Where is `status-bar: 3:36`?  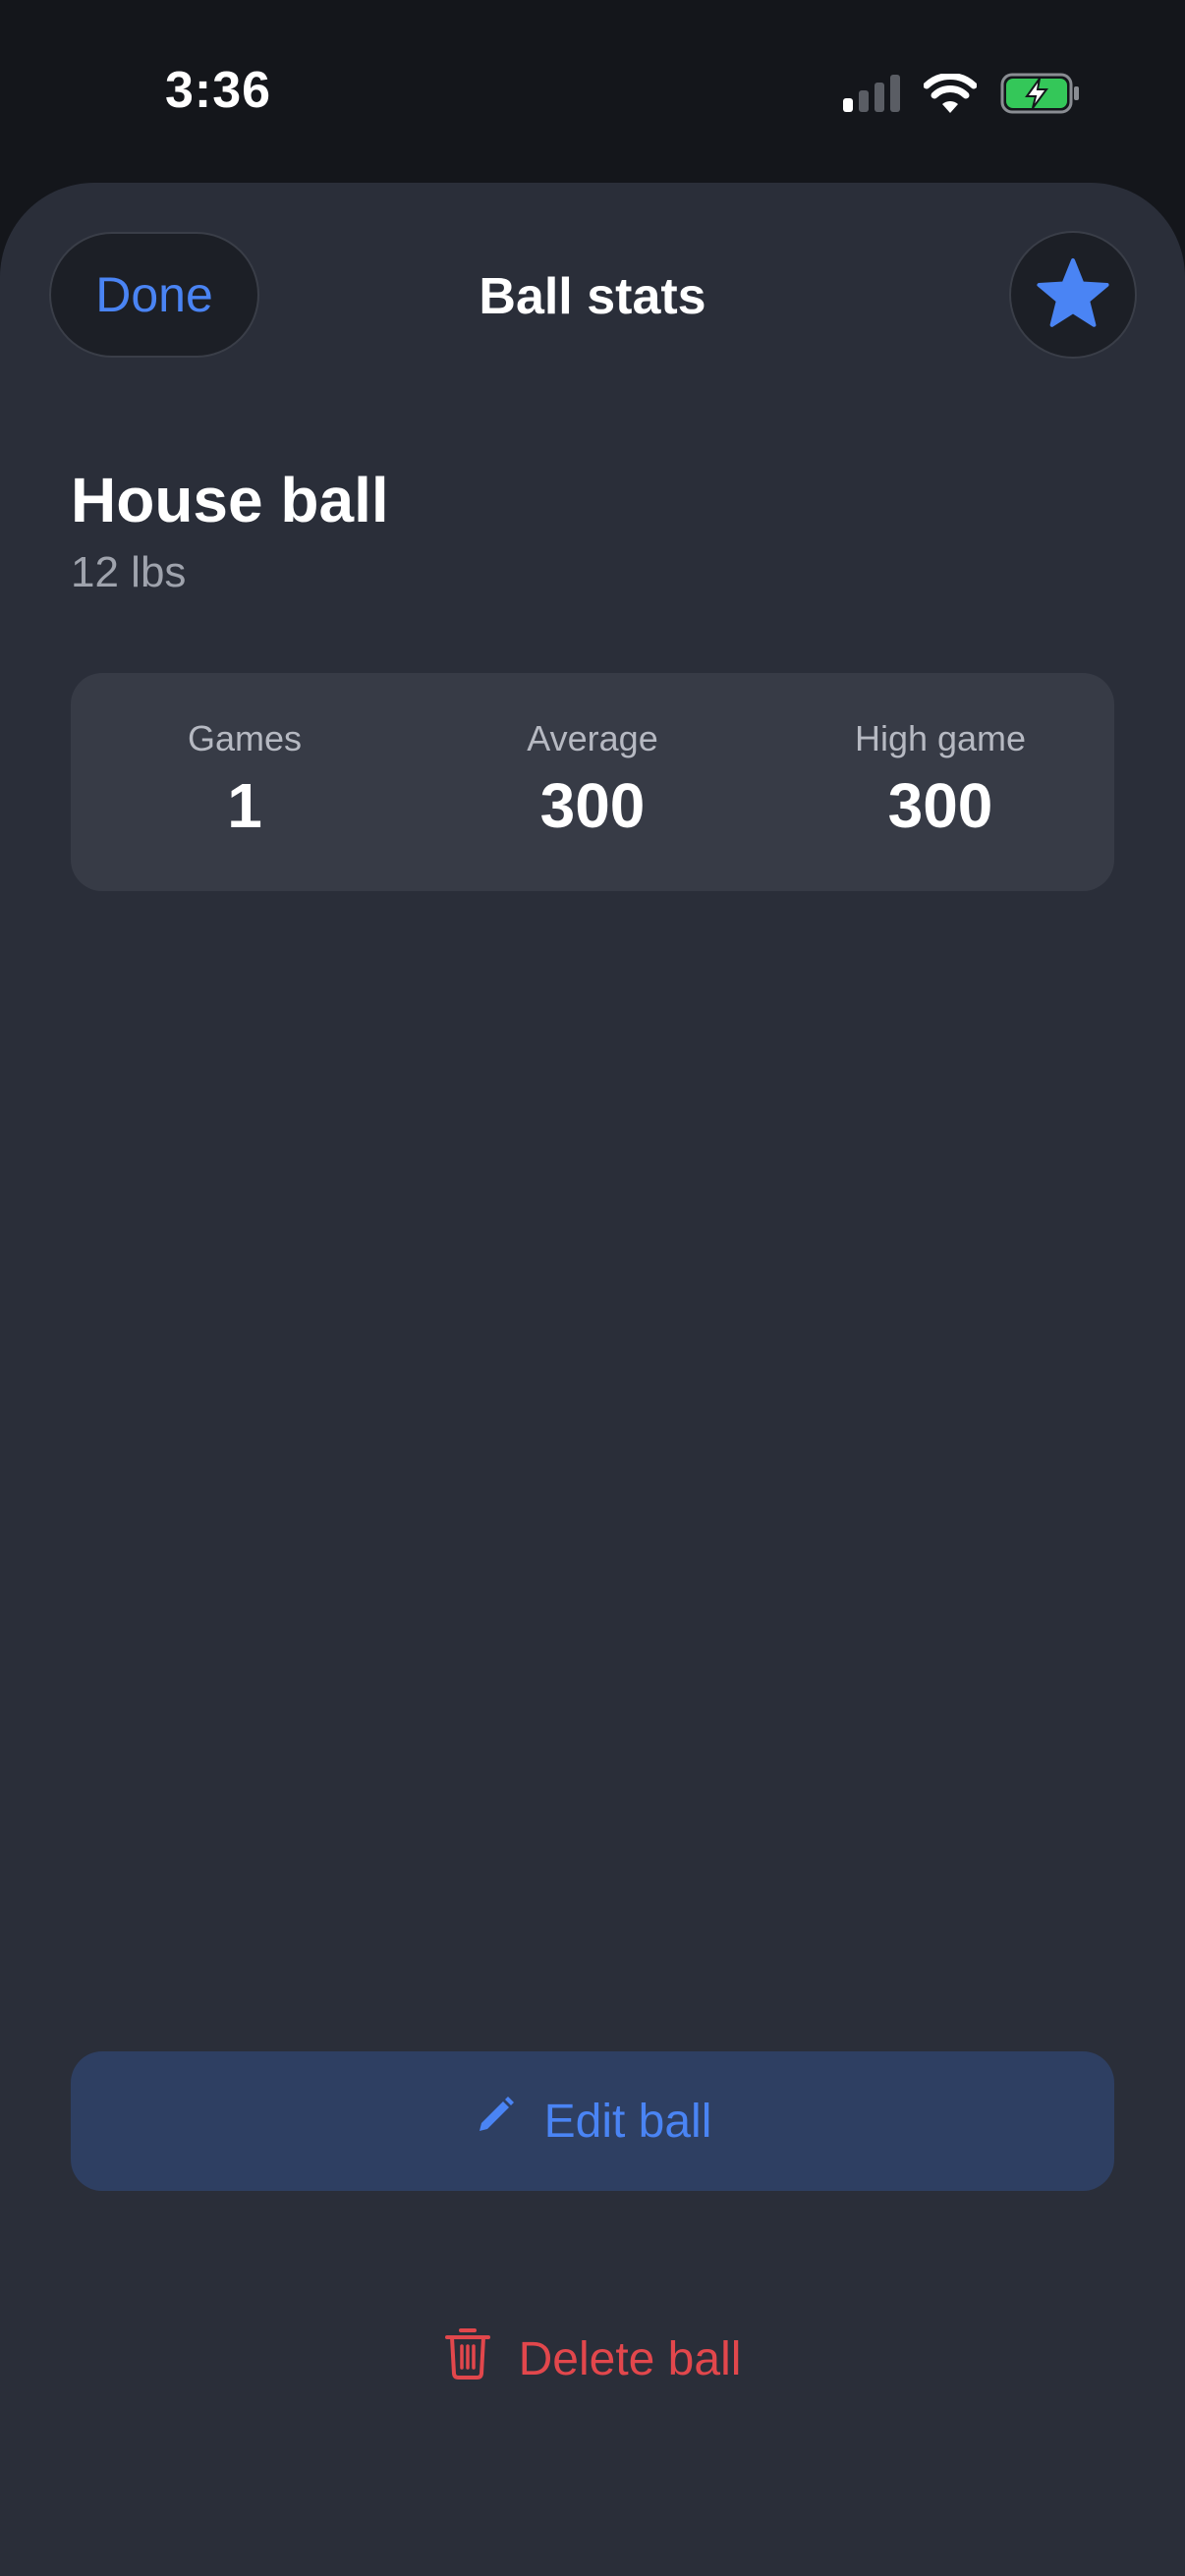
status-bar: 3:36 is located at coordinates (592, 93).